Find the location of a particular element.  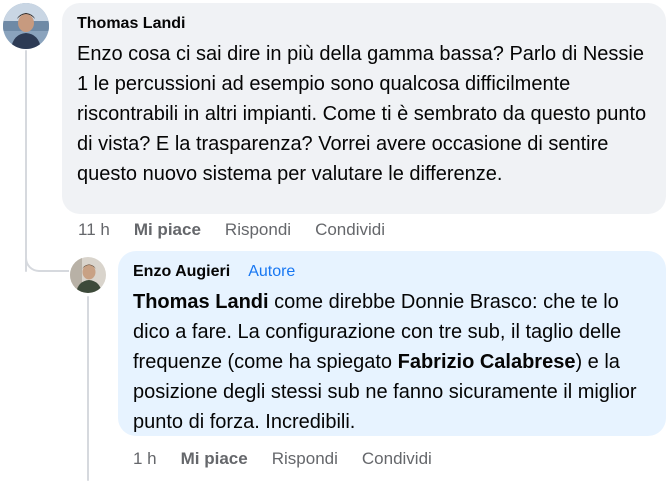

reply-share-button: Condividi is located at coordinates (397, 459).